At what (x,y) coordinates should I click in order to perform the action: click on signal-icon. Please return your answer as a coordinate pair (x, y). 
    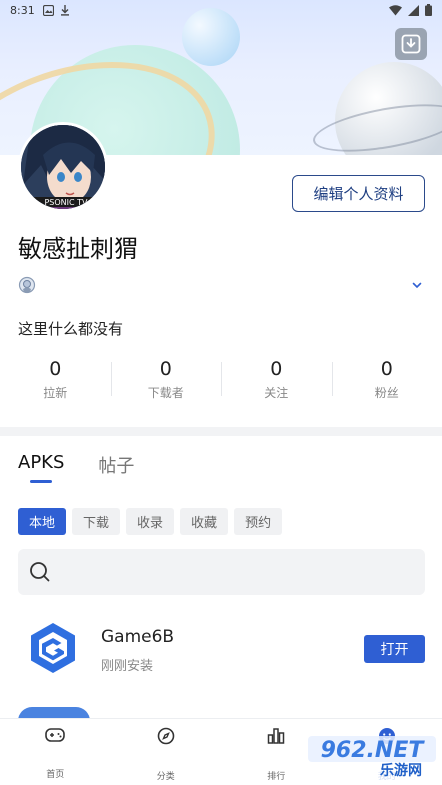
    Looking at the image, I should click on (413, 10).